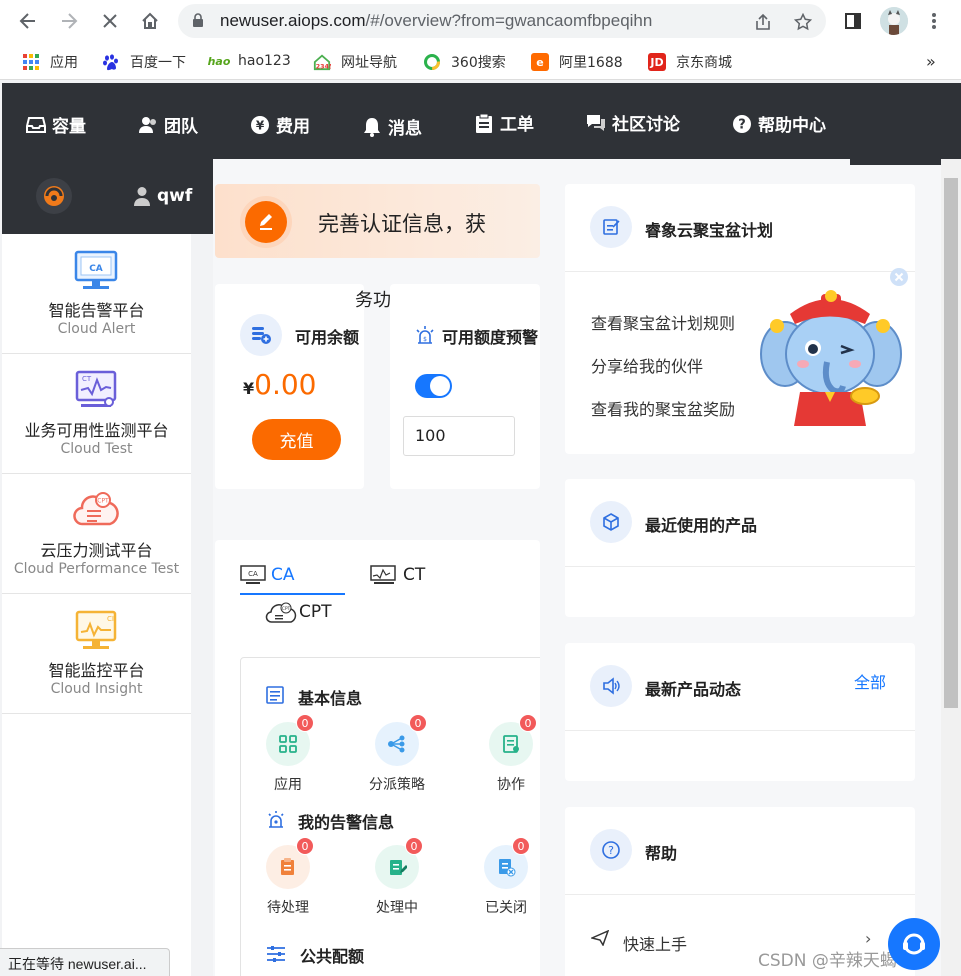  I want to click on scrollbar-thumb, so click(951, 443).